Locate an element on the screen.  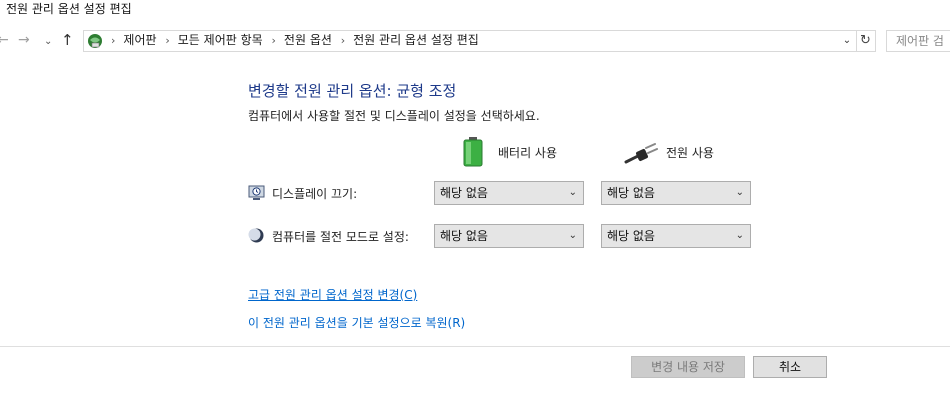
battery-column-header: 배터리 사용 is located at coordinates (522, 152).